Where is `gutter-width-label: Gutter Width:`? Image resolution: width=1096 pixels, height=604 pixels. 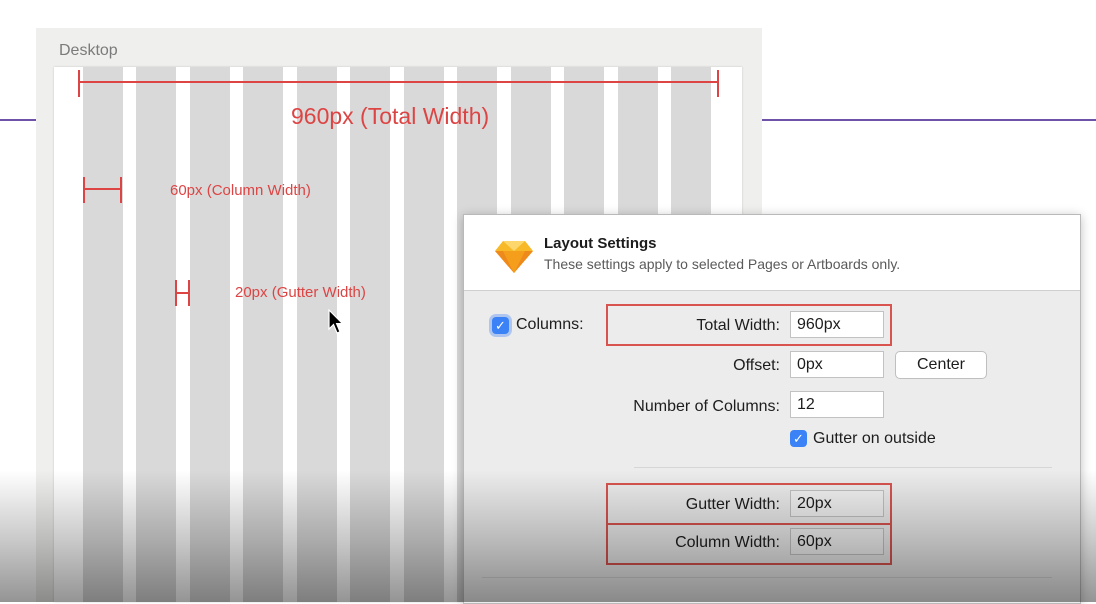
gutter-width-label: Gutter Width: is located at coordinates (732, 504).